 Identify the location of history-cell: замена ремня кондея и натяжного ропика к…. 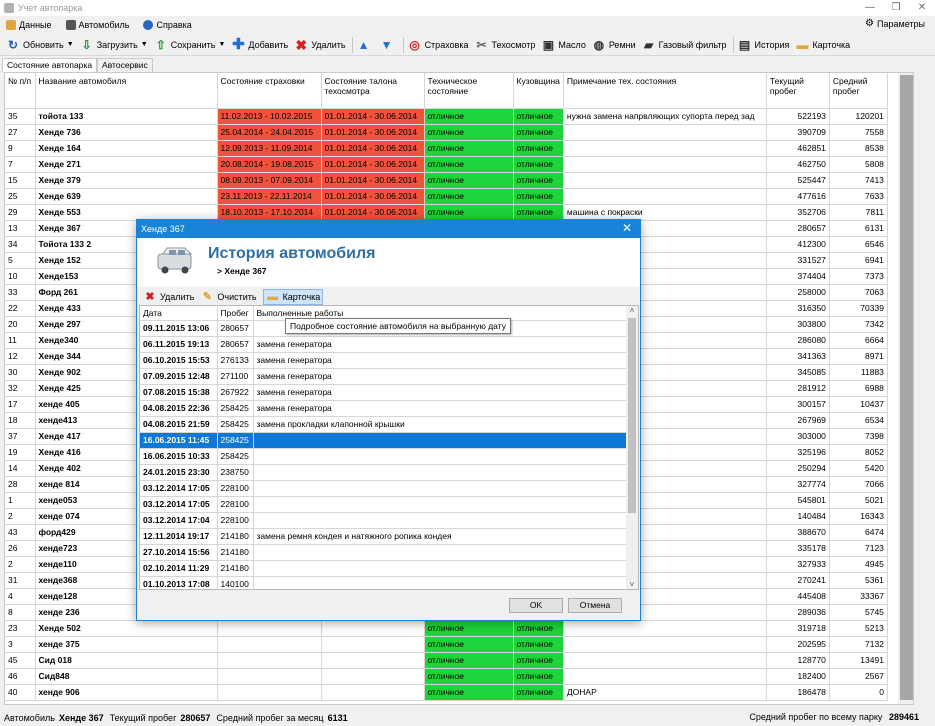
(440, 536).